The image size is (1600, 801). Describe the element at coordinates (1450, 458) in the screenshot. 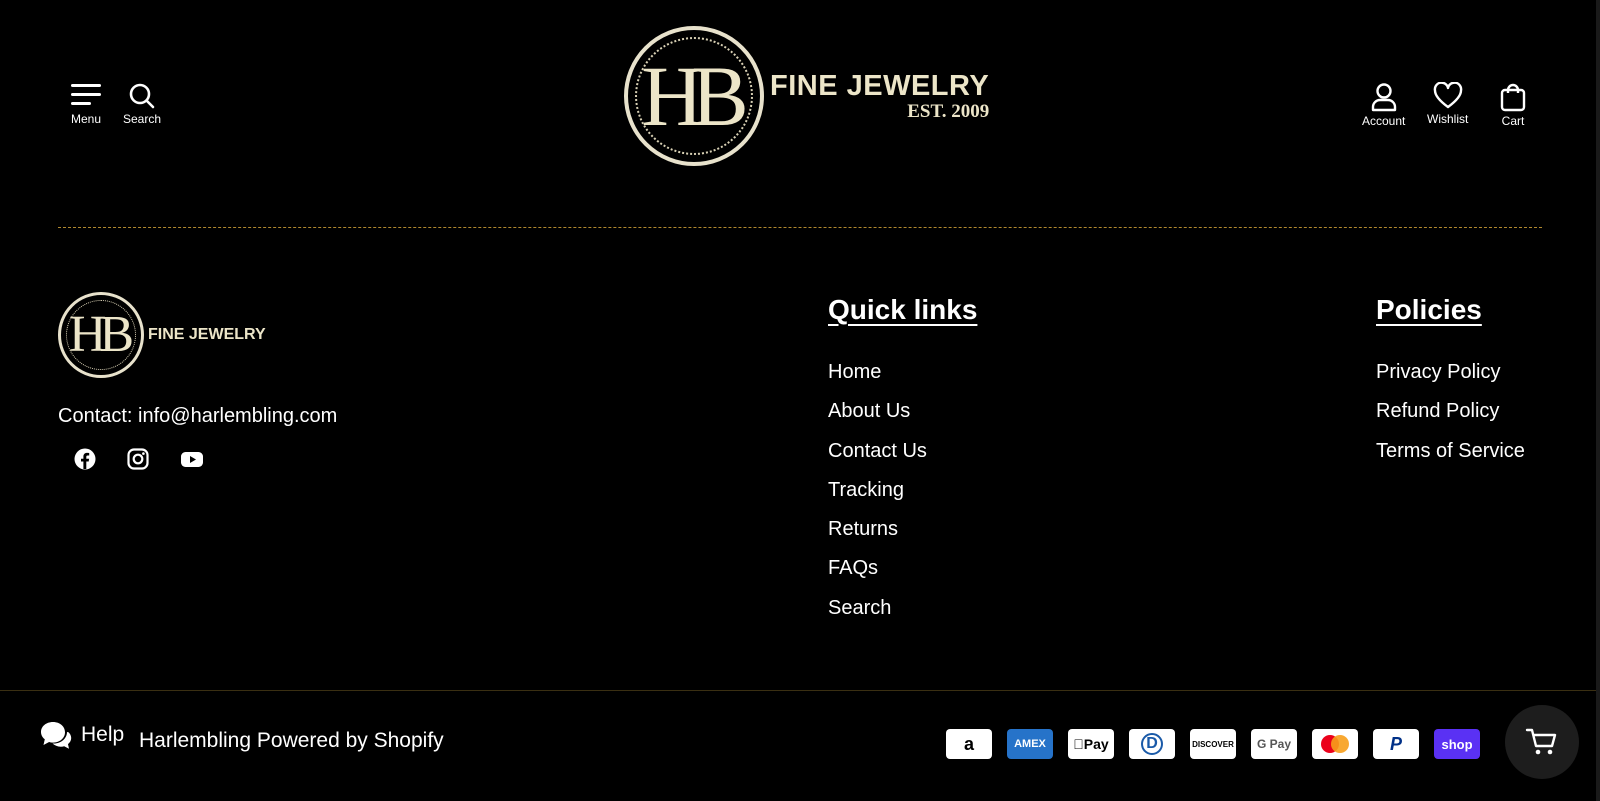

I see `policy-link-terms: Terms of Service` at that location.